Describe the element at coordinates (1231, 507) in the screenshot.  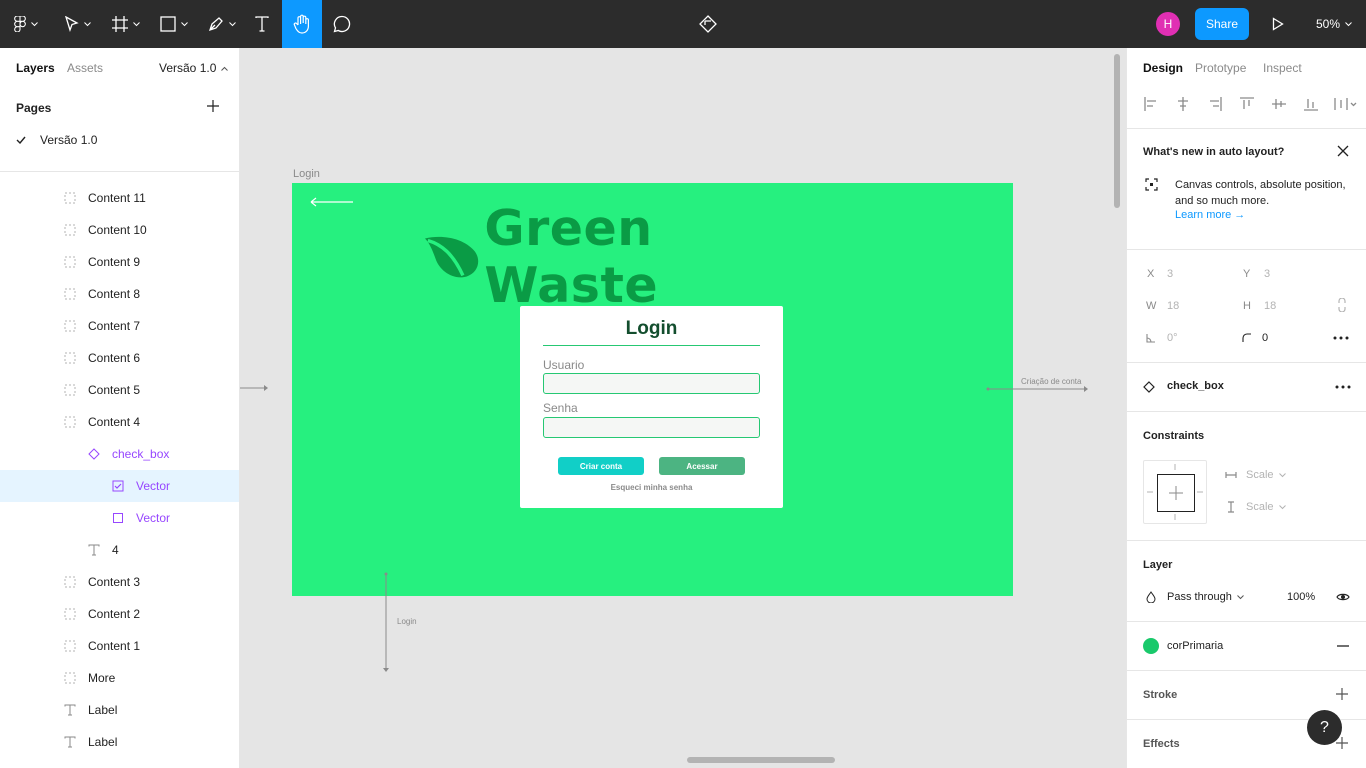
I see `vertical-constraint-icon` at that location.